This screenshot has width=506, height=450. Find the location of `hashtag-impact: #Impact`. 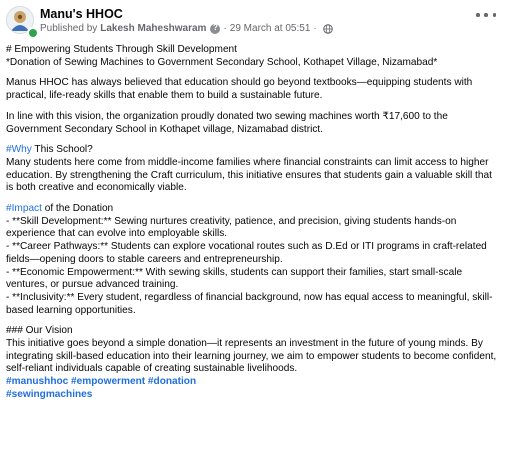

hashtag-impact: #Impact is located at coordinates (24, 208).